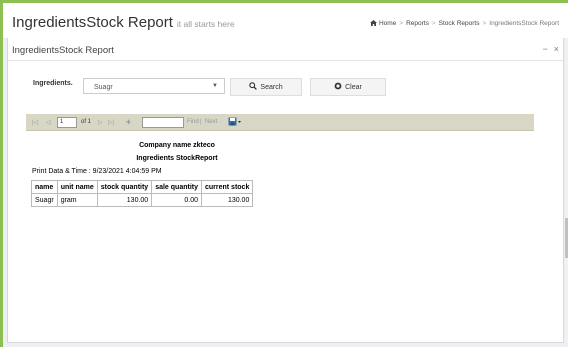  I want to click on report-viewer-toolbar: |◁ ◁ 1 of 1 ▷ ▷| ✚ Find | Next, so click(280, 122).